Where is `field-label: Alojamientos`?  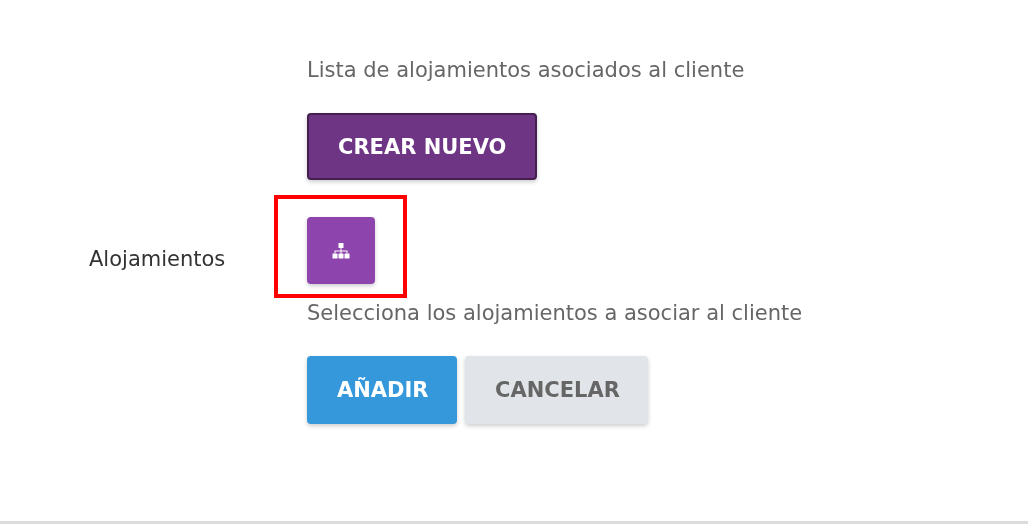 field-label: Alojamientos is located at coordinates (157, 259).